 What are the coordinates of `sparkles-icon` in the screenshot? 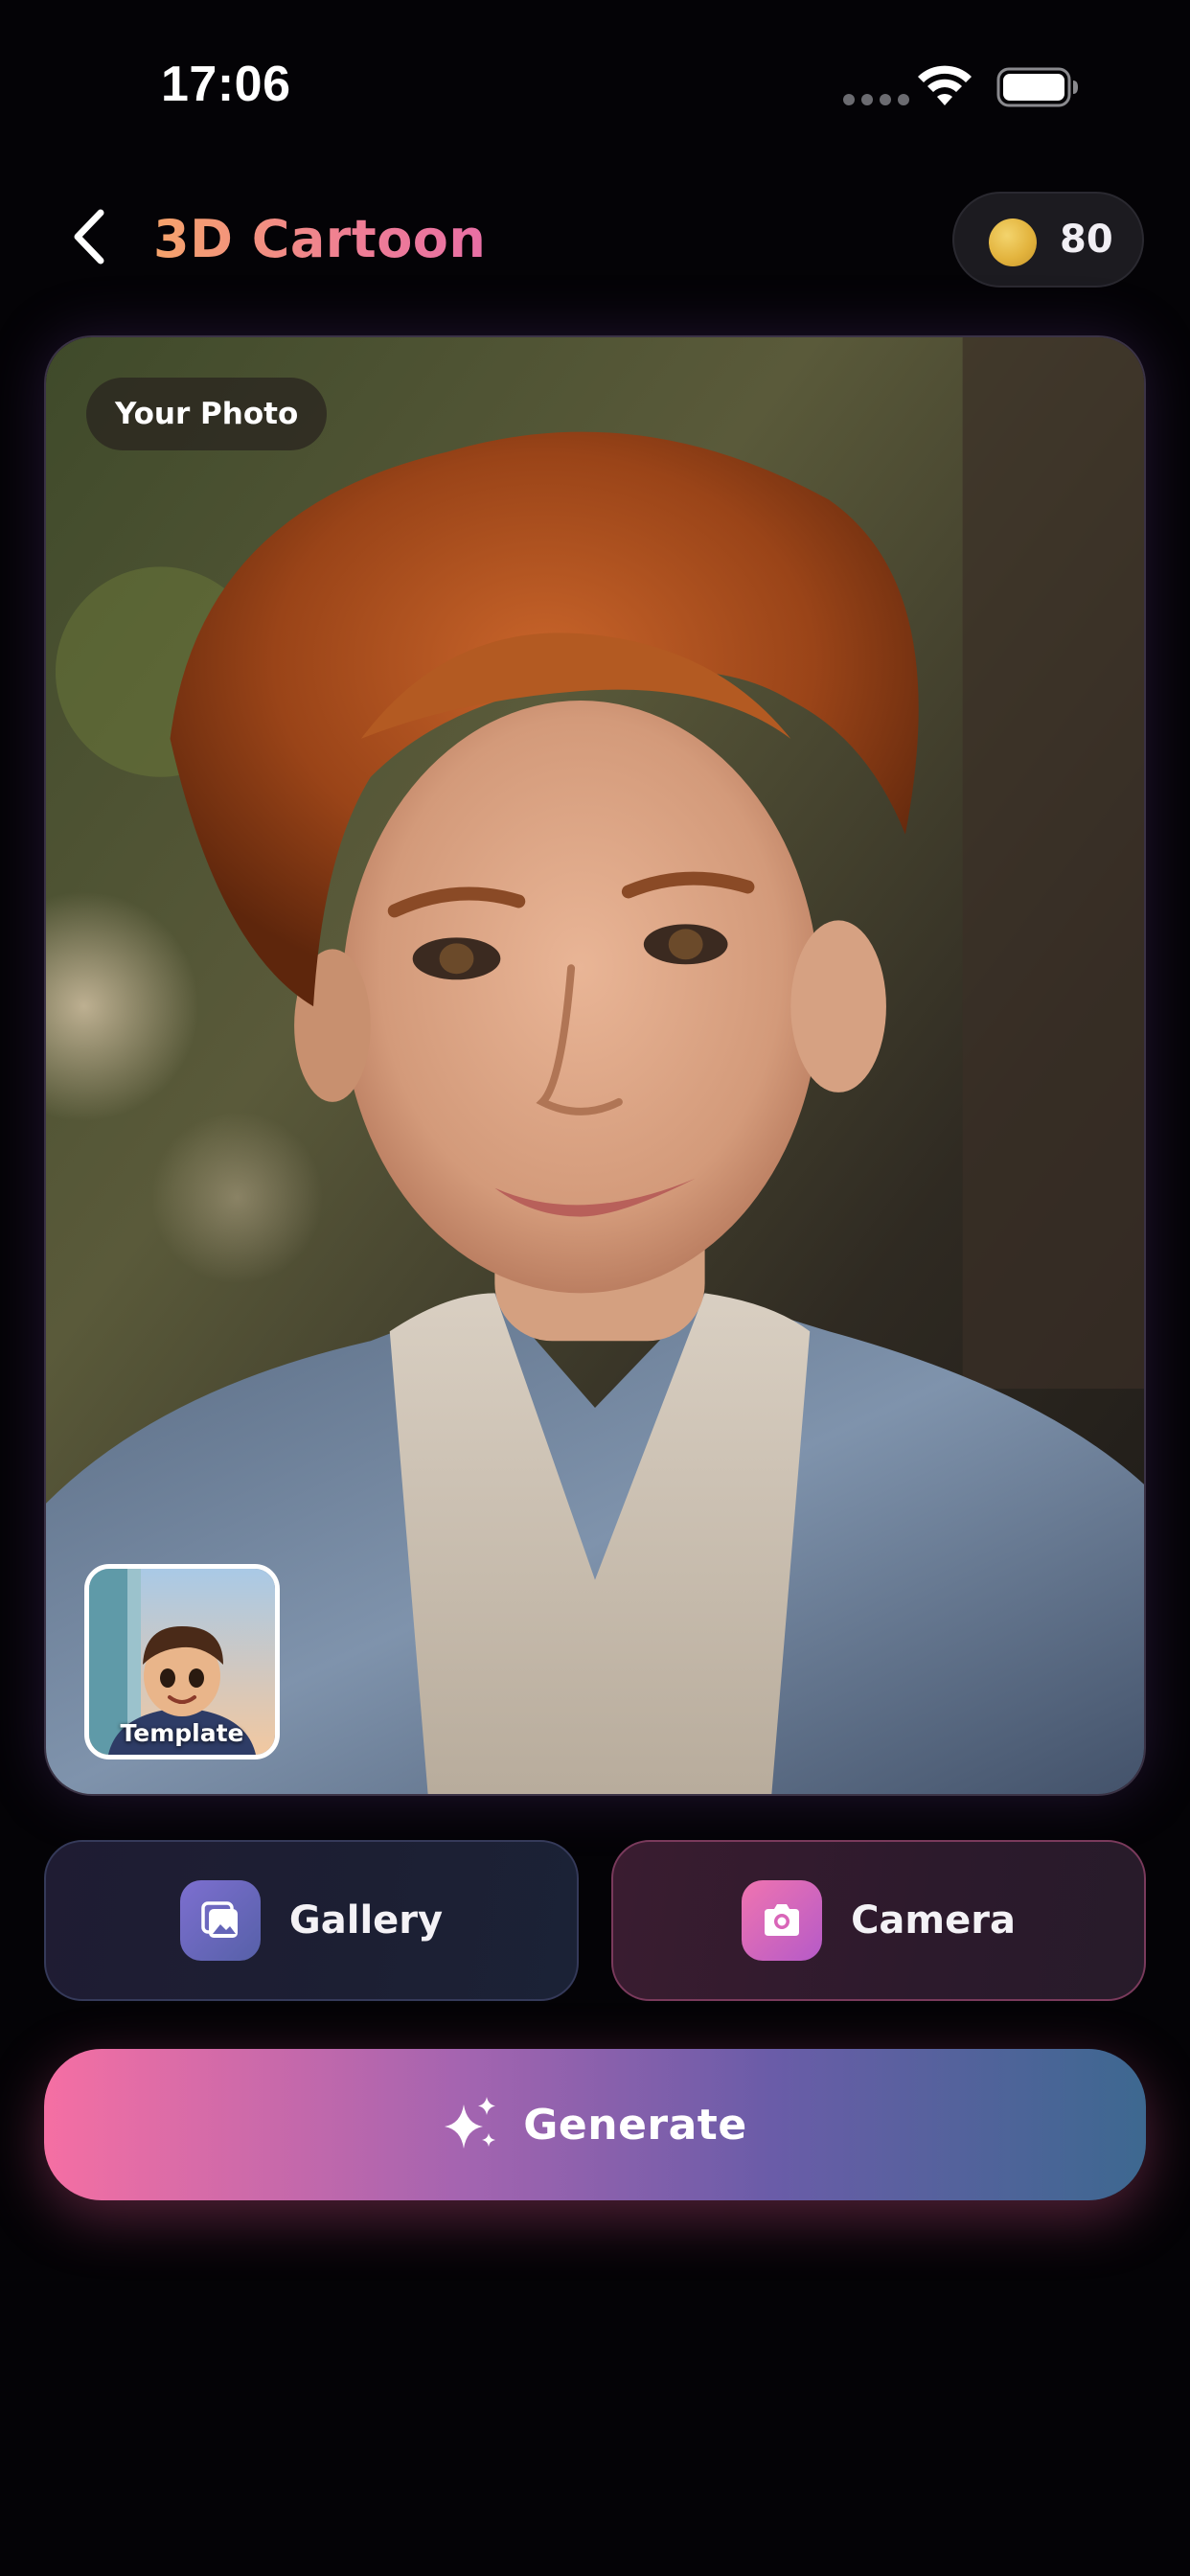 It's located at (471, 2123).